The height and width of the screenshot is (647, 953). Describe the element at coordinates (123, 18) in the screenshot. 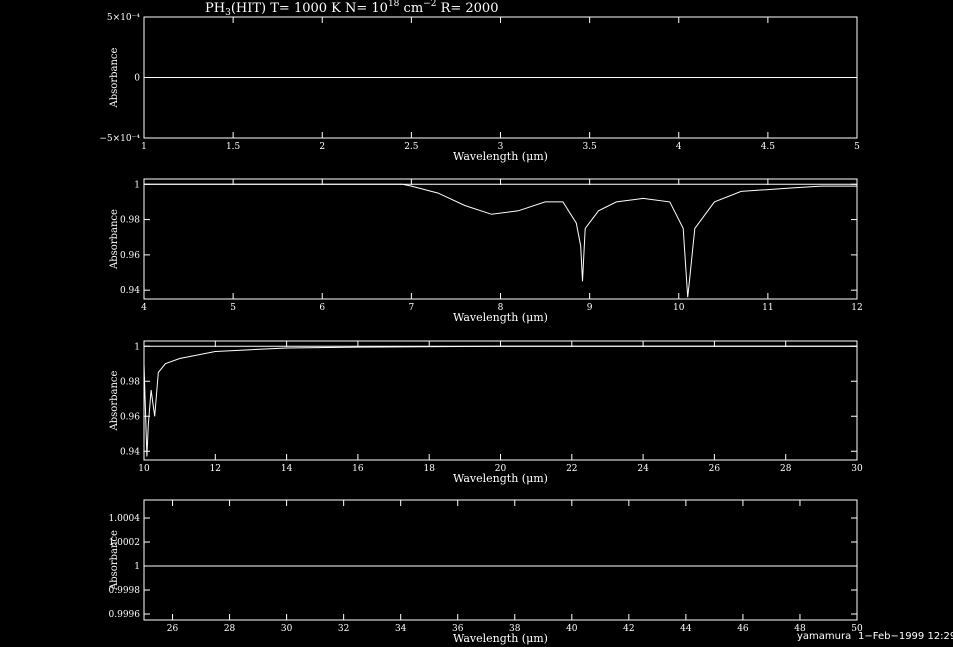

I see `y-tick-label: 5×10⁻⁴` at that location.